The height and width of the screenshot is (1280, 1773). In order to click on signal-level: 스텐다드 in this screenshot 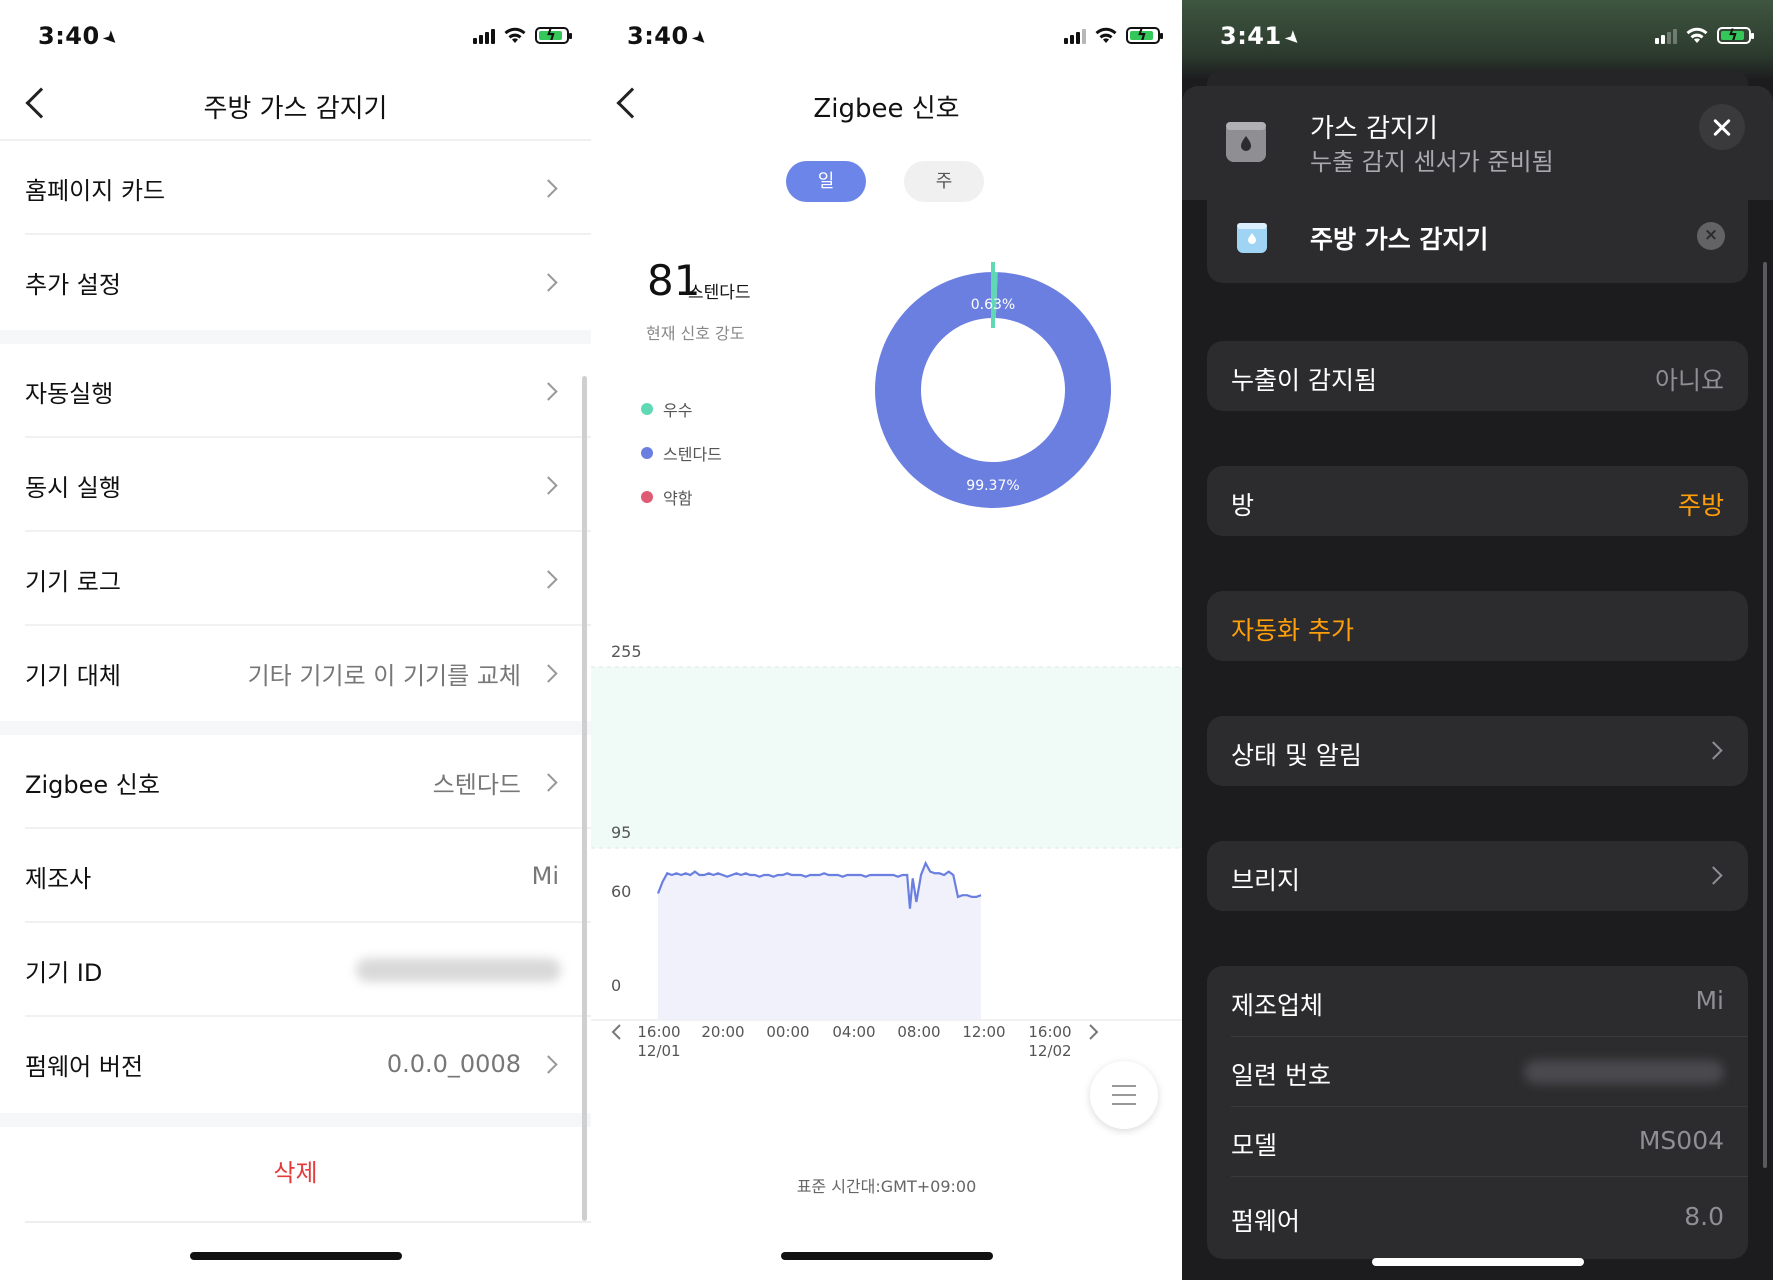, I will do `click(719, 293)`.